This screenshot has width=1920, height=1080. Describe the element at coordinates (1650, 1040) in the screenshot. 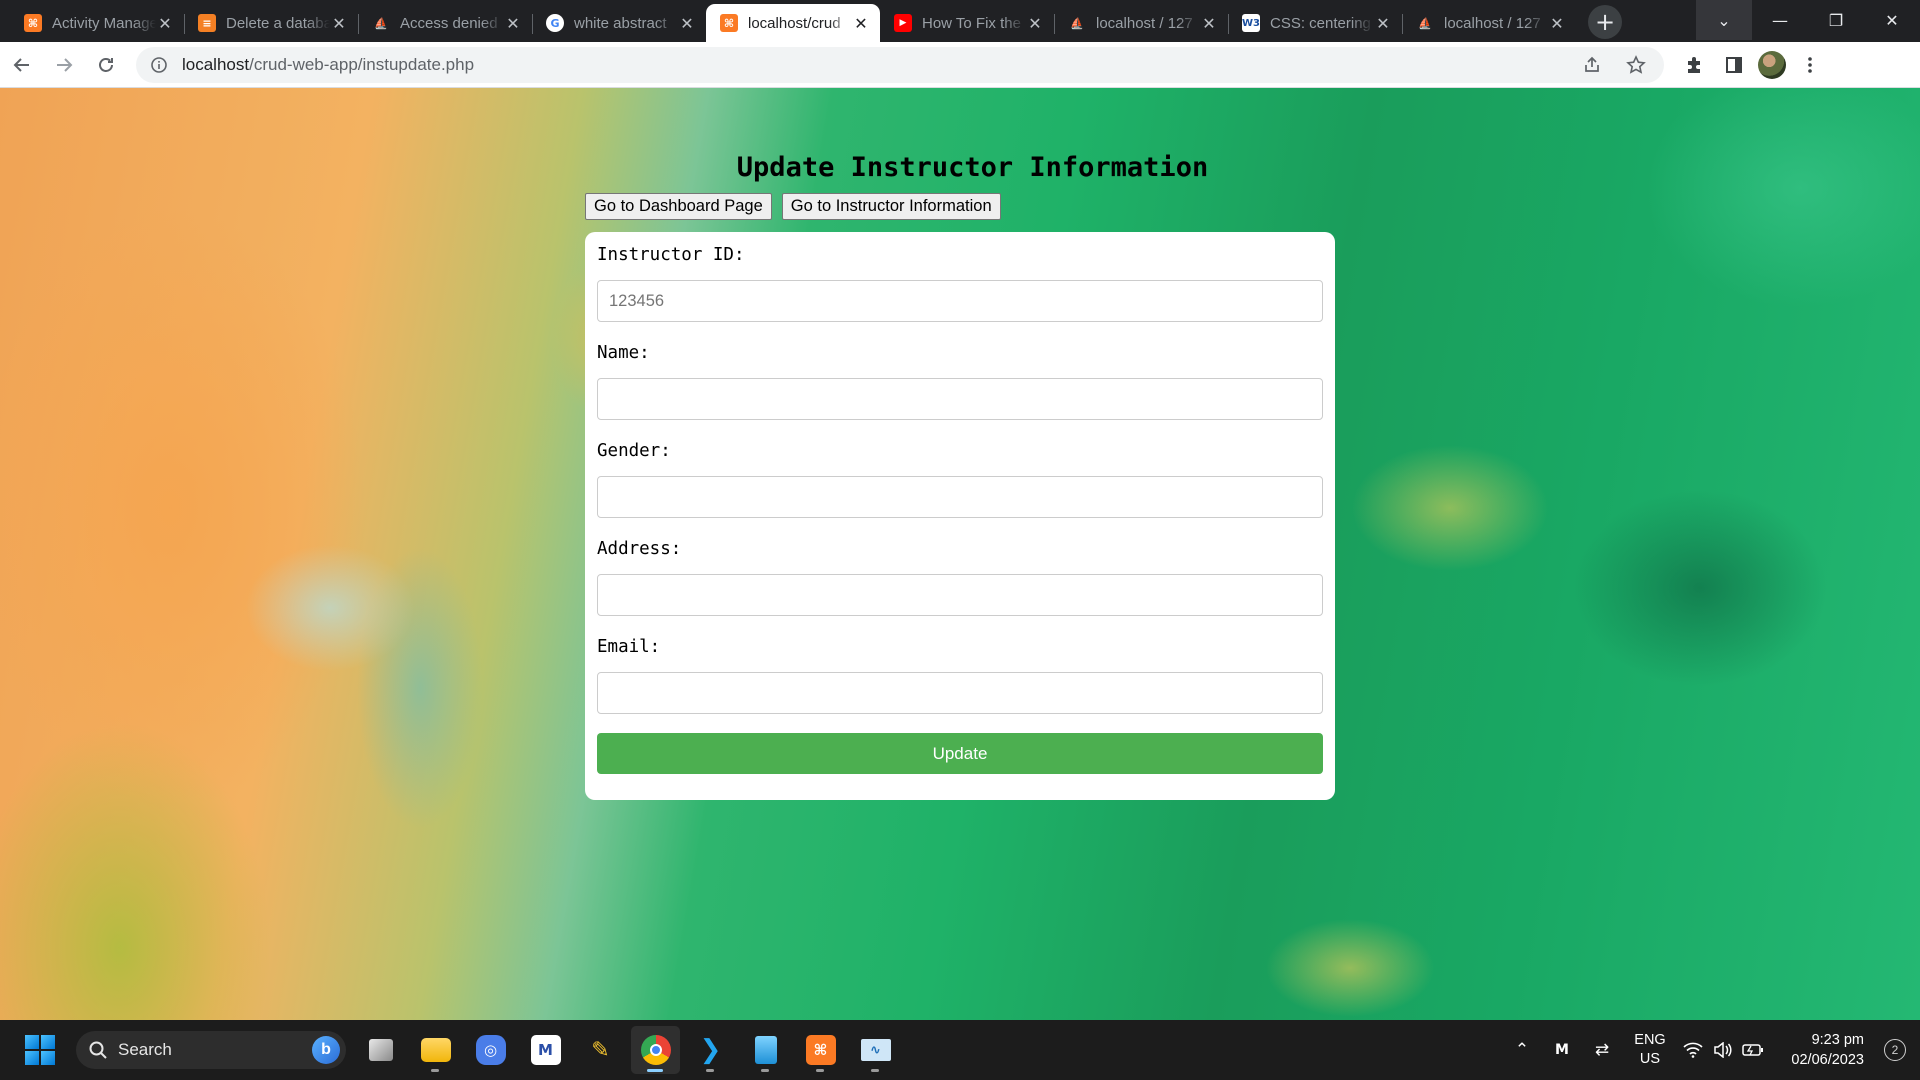

I see `language-code: ENG` at that location.